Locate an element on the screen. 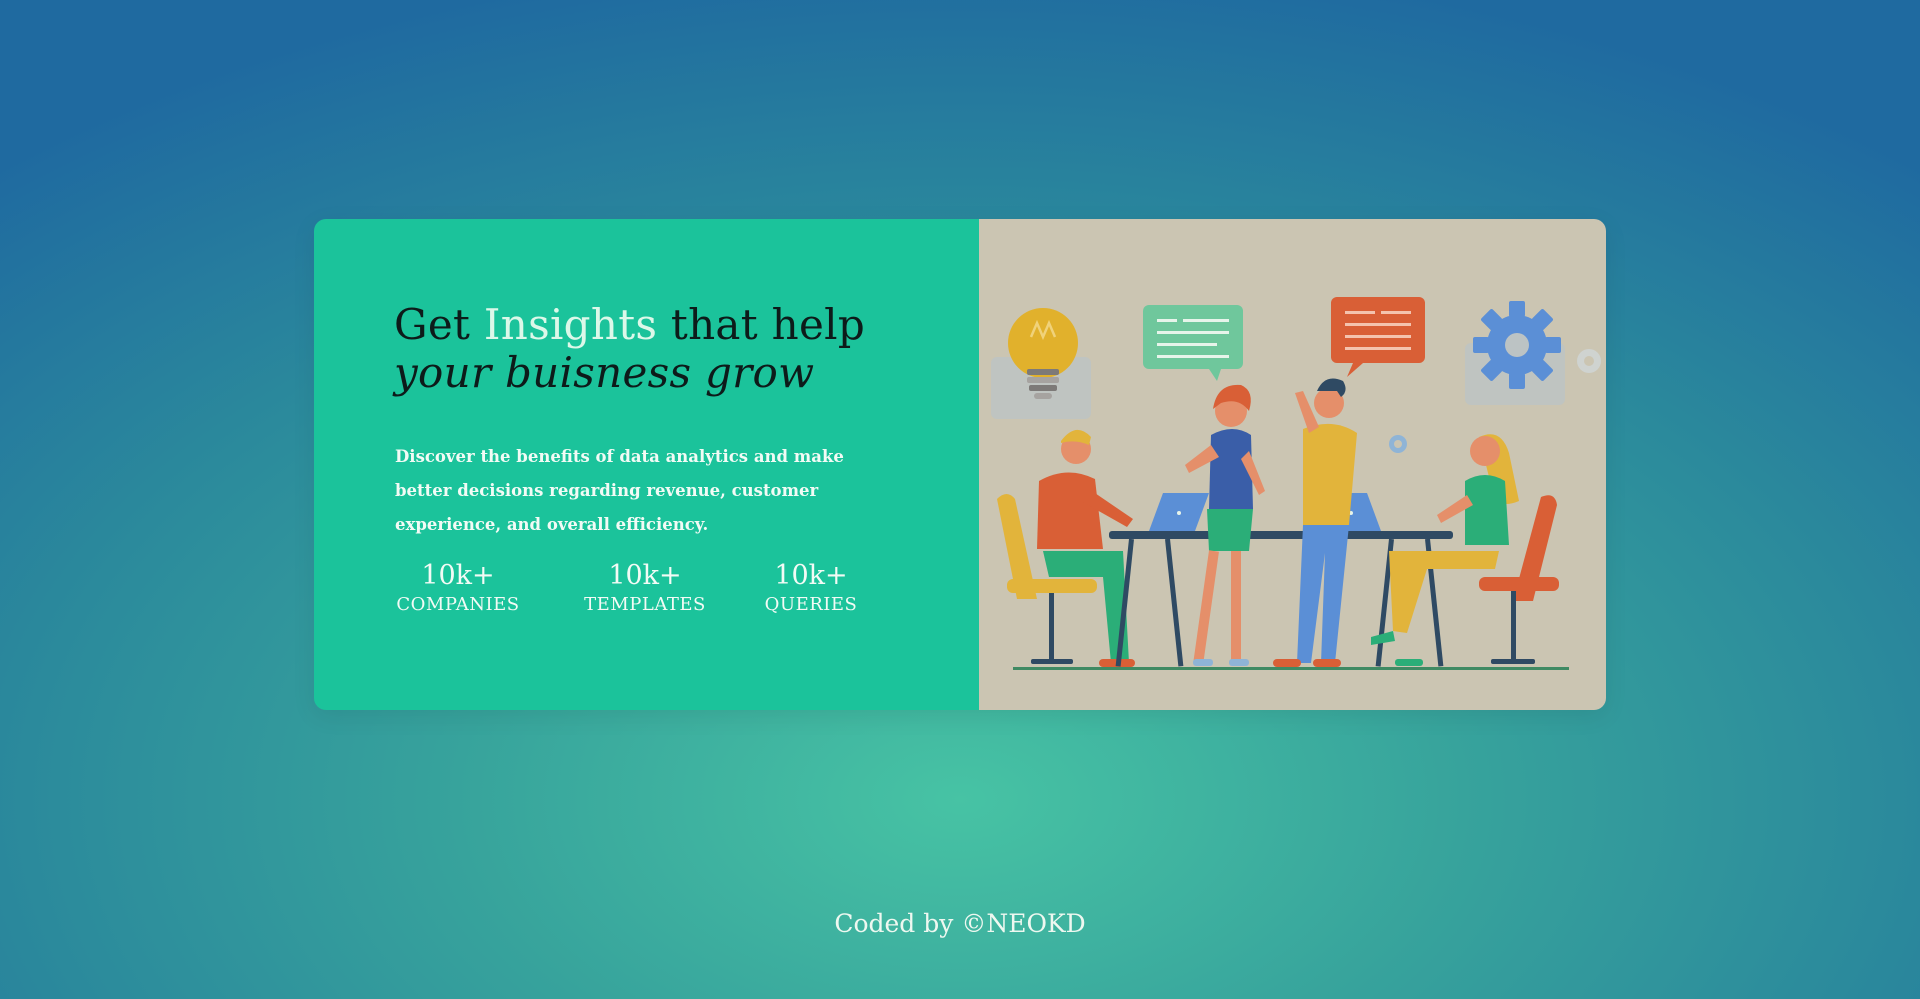 This screenshot has width=1920, height=999. headline-accent: Insights is located at coordinates (570, 324).